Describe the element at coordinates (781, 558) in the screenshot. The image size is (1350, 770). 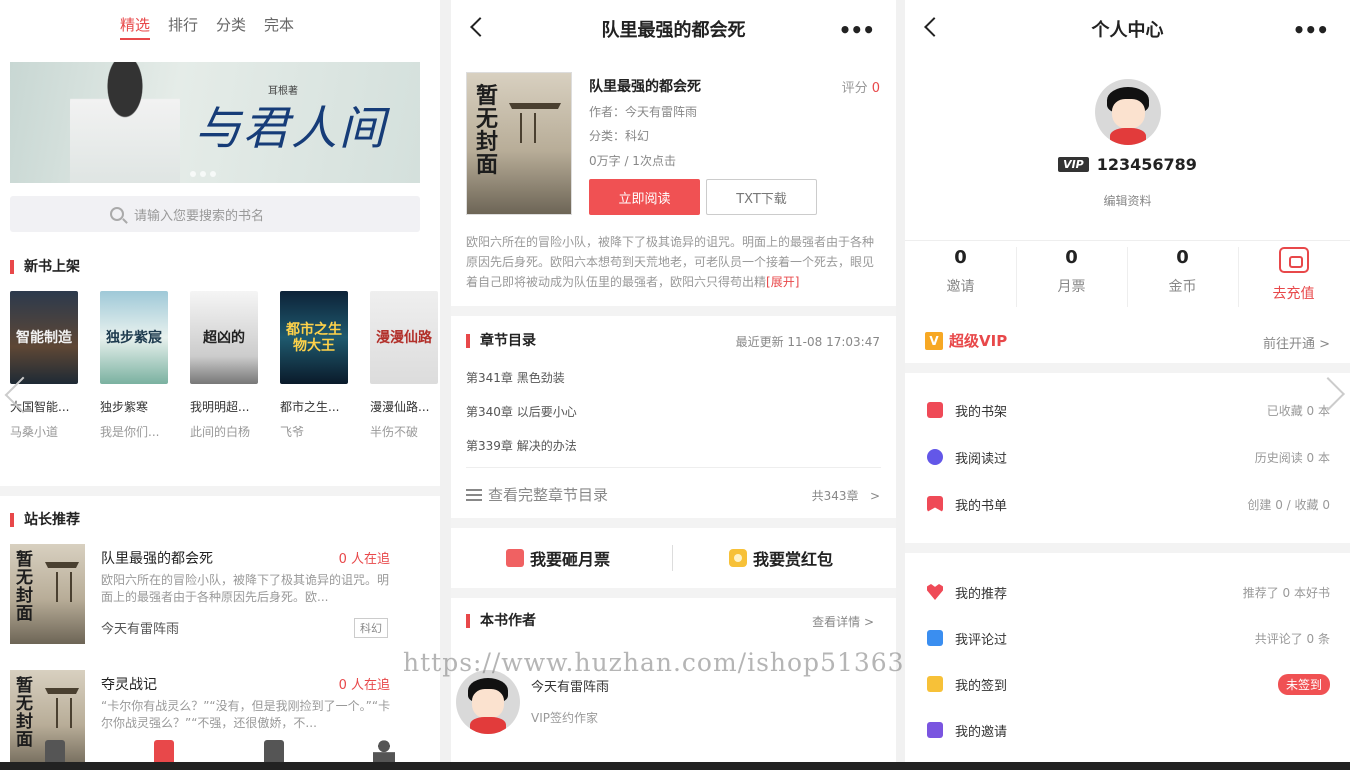
I see `red-packet-button: 我要赏红包` at that location.